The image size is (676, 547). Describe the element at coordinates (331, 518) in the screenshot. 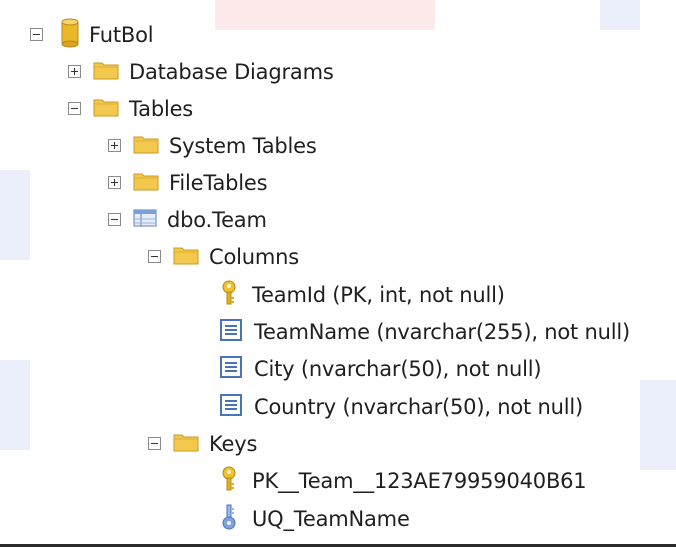

I see `tree-node-label: UQ_TeamName` at that location.